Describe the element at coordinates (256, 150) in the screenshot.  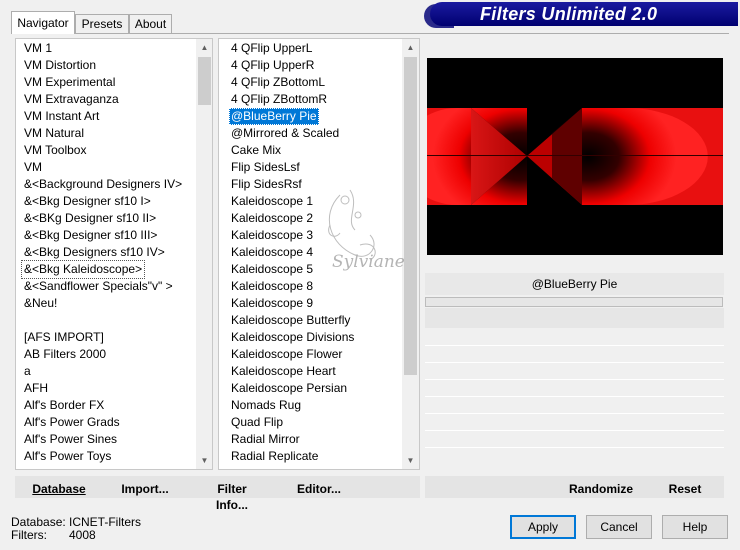
I see `list-item: Cake Mix` at that location.